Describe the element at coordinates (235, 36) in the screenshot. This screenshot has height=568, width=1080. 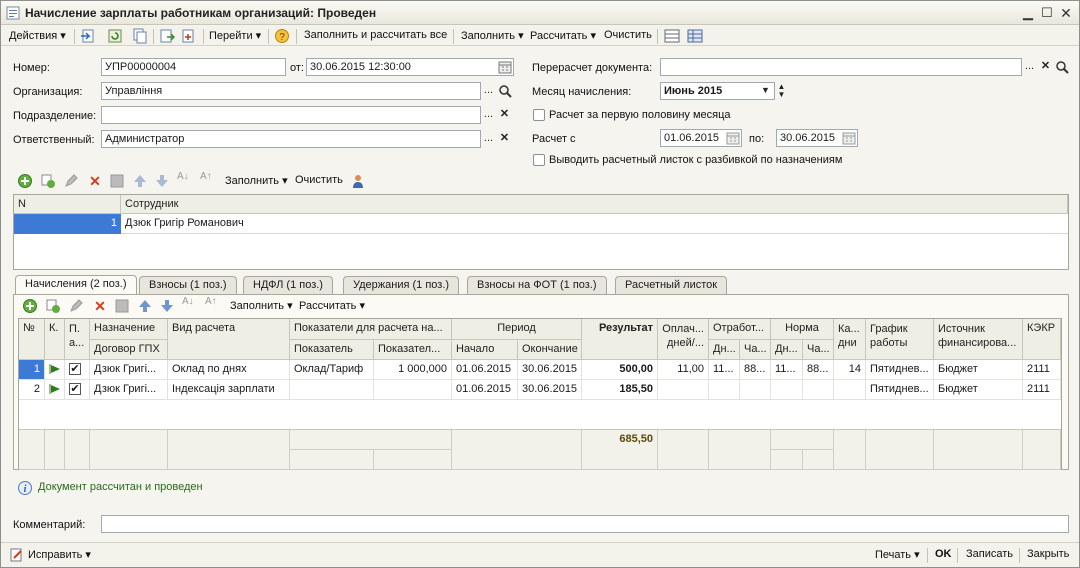
I see `goto-menu: Перейти ▾` at that location.